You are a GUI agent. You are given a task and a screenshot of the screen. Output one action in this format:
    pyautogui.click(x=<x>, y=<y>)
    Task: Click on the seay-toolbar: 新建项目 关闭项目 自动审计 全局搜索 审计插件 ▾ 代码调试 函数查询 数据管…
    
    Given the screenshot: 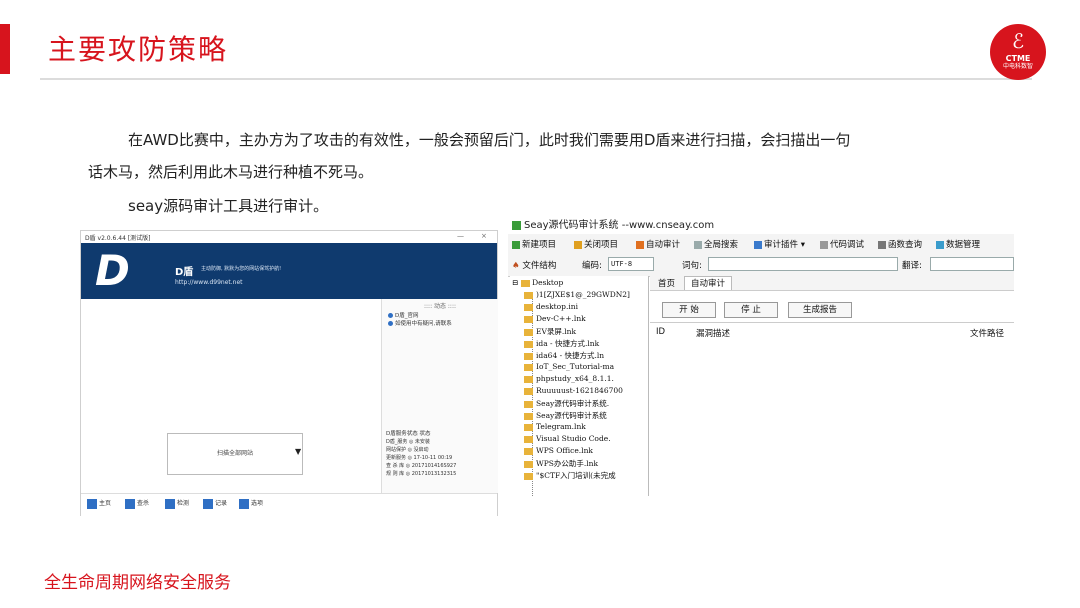 What is the action you would take?
    pyautogui.click(x=761, y=244)
    